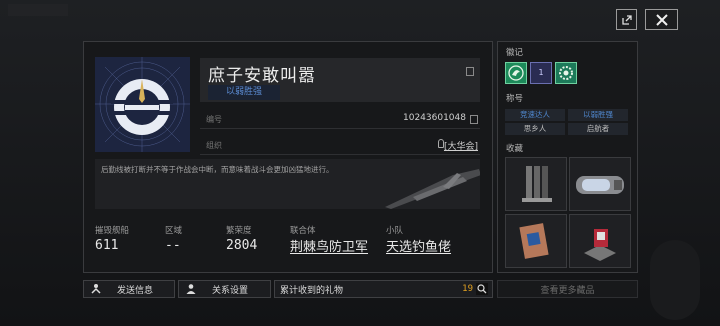 This screenshot has height=326, width=720. I want to click on more-collections-button: 查看更多藏品, so click(567, 289).